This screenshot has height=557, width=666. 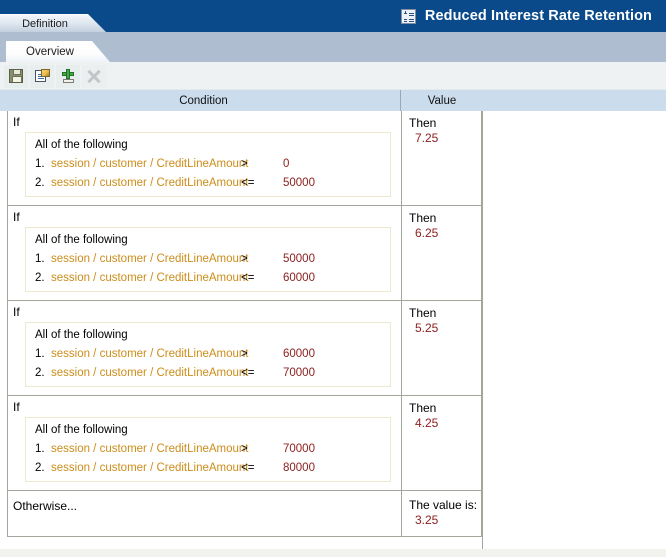 What do you see at coordinates (333, 47) in the screenshot?
I see `inner-tab-strip: Overview` at bounding box center [333, 47].